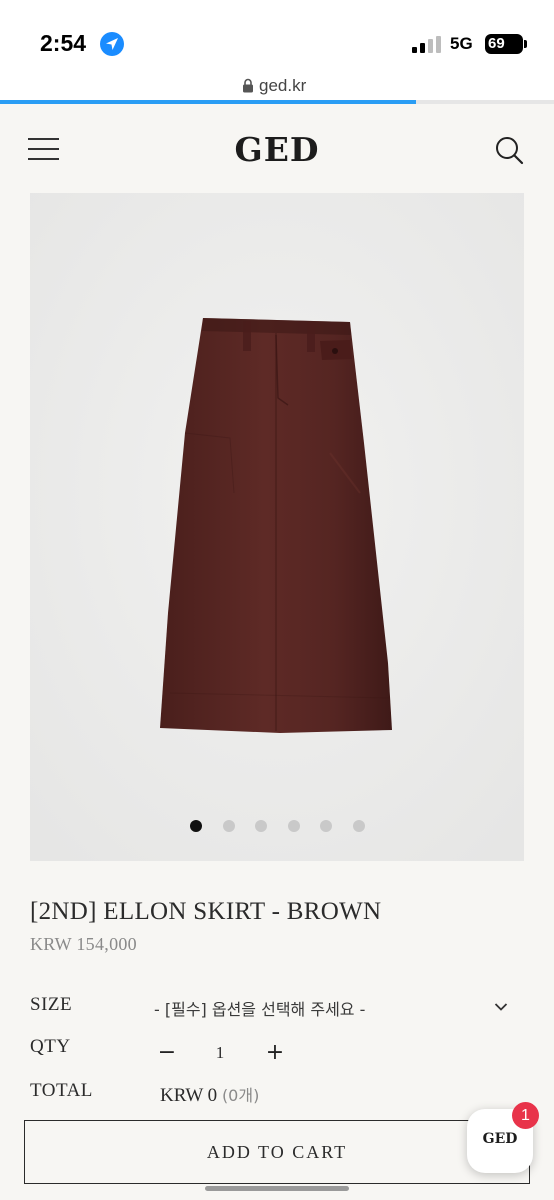 This screenshot has width=554, height=1200. Describe the element at coordinates (427, 44) in the screenshot. I see `signal-strength-icon` at that location.